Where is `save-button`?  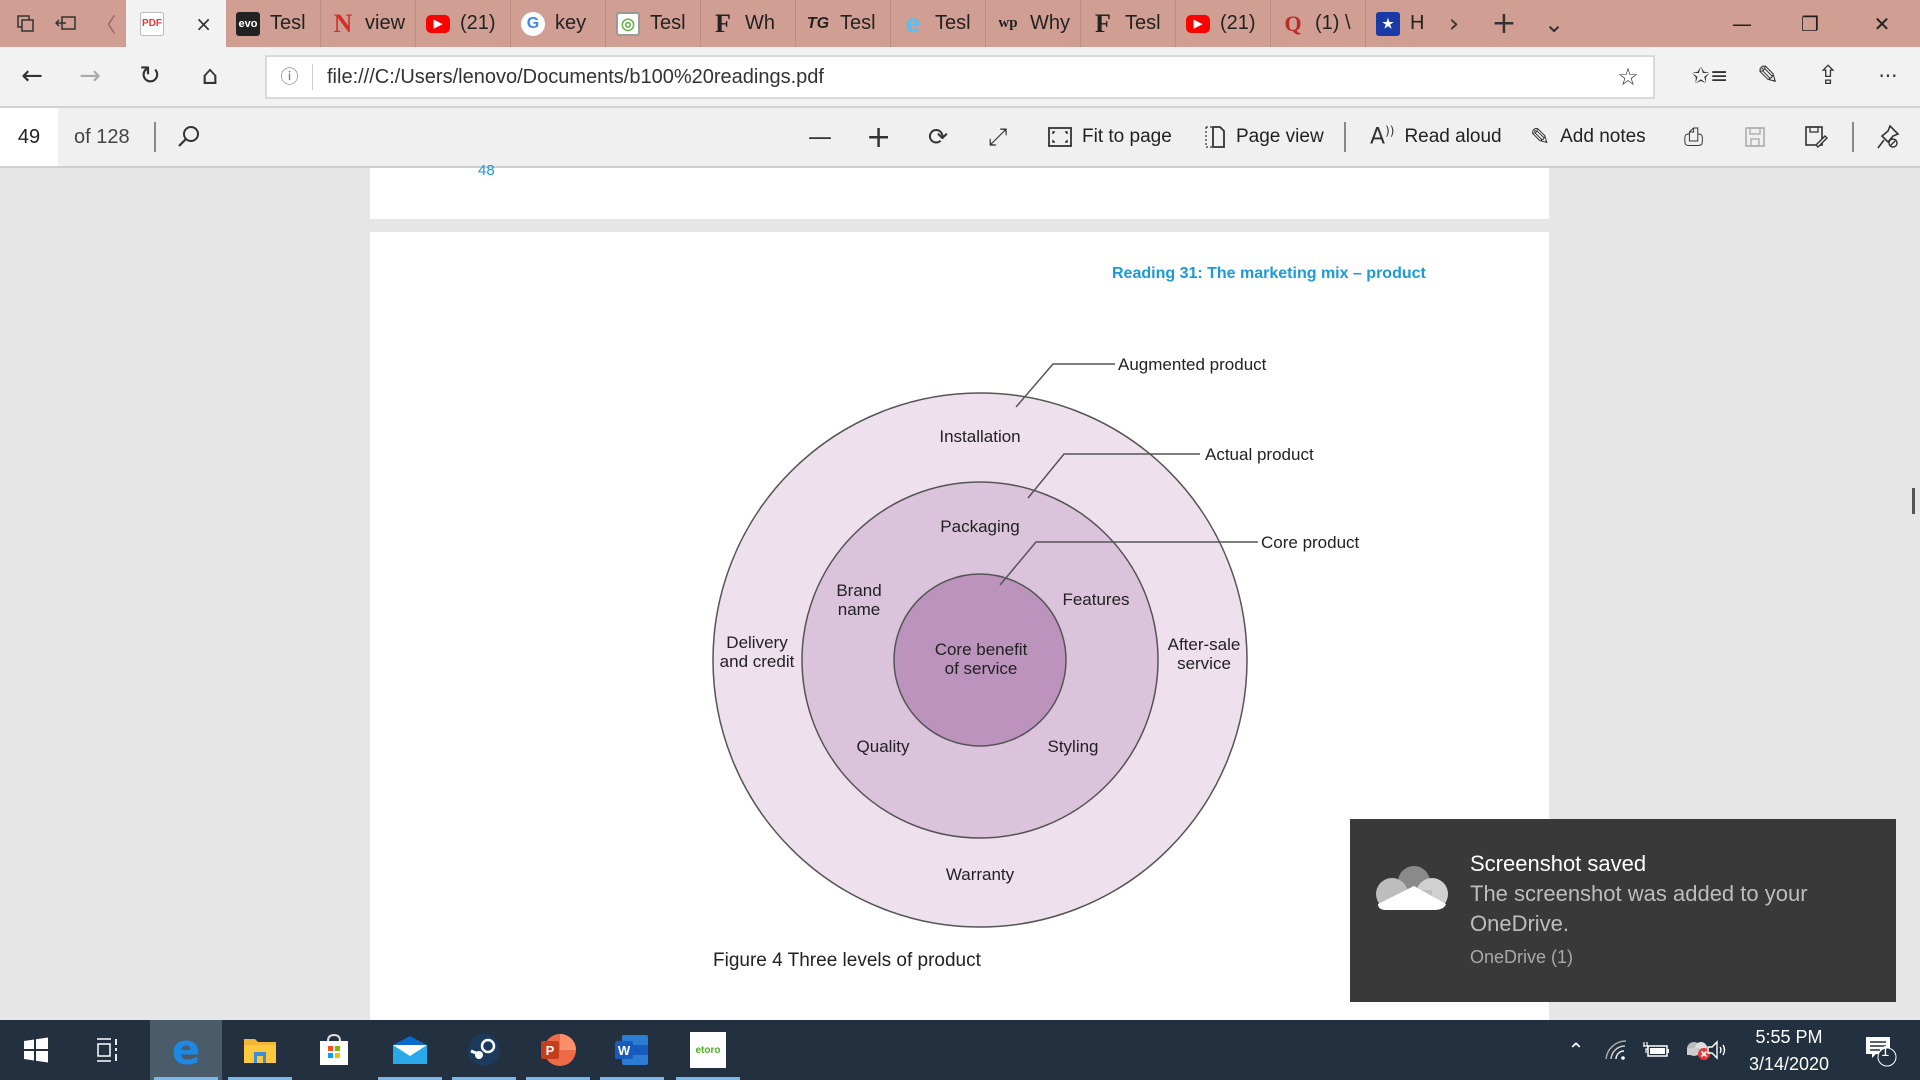
save-button is located at coordinates (1755, 137).